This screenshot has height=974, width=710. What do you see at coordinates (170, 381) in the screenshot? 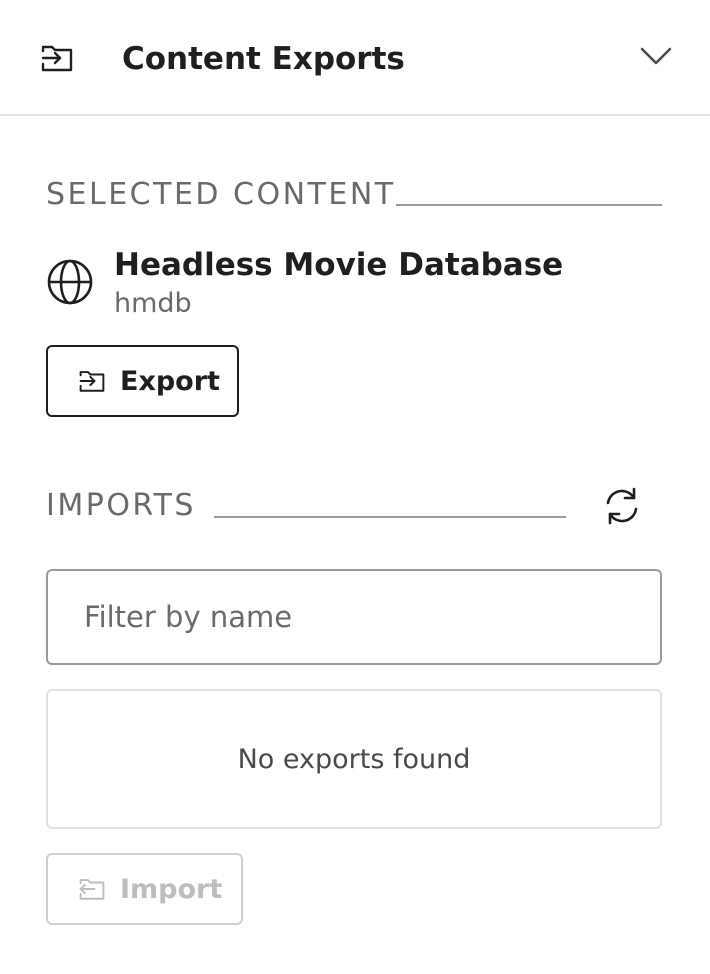
I see `export-button-label: Export` at bounding box center [170, 381].